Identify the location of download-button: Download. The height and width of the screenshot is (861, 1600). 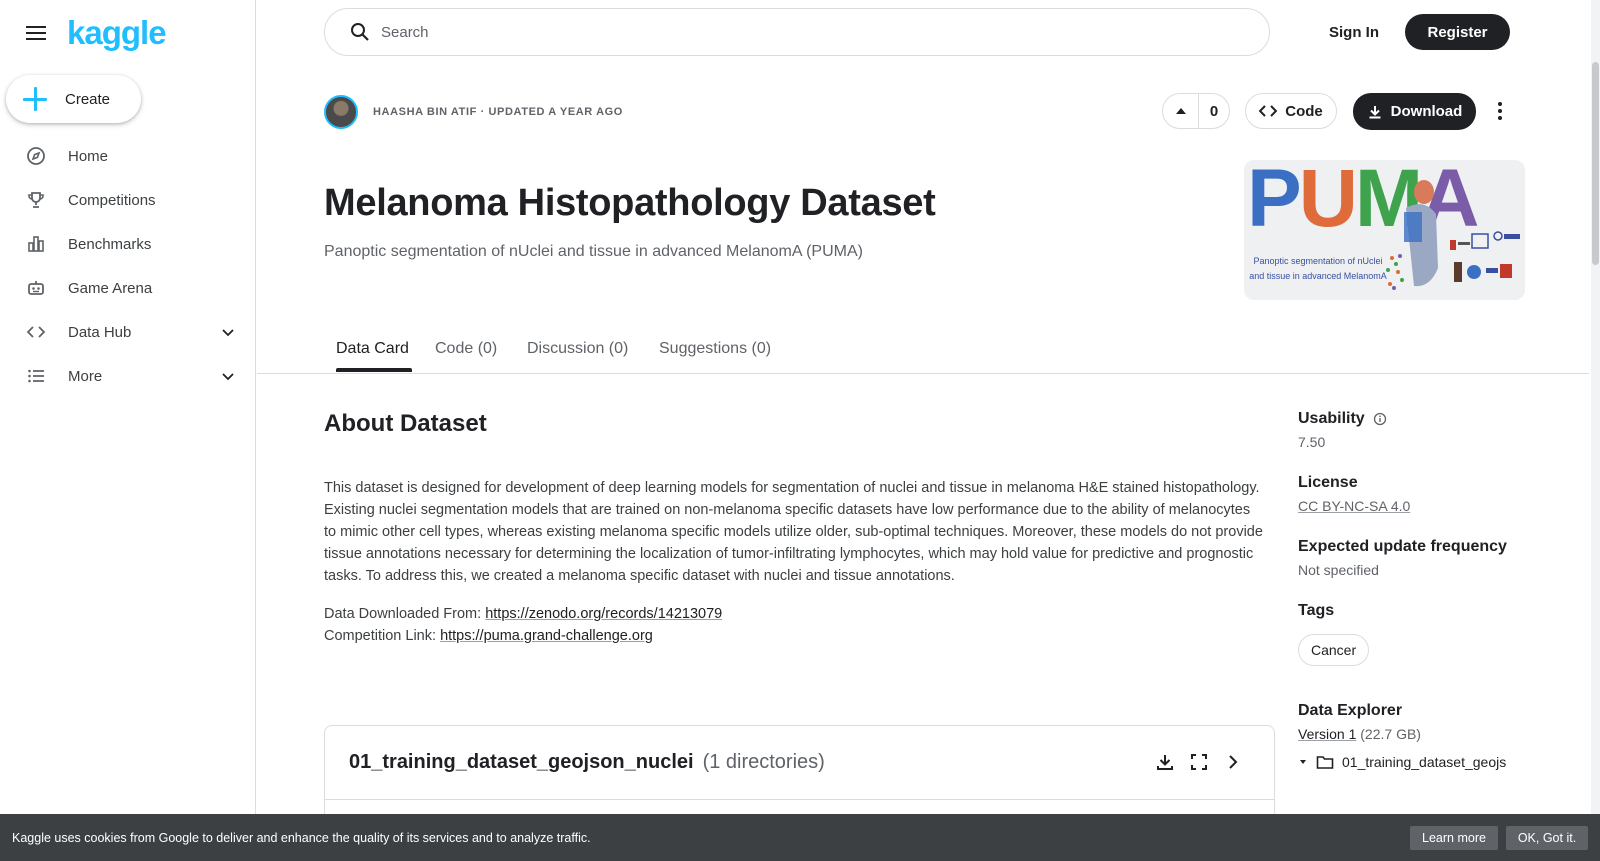
(1414, 111).